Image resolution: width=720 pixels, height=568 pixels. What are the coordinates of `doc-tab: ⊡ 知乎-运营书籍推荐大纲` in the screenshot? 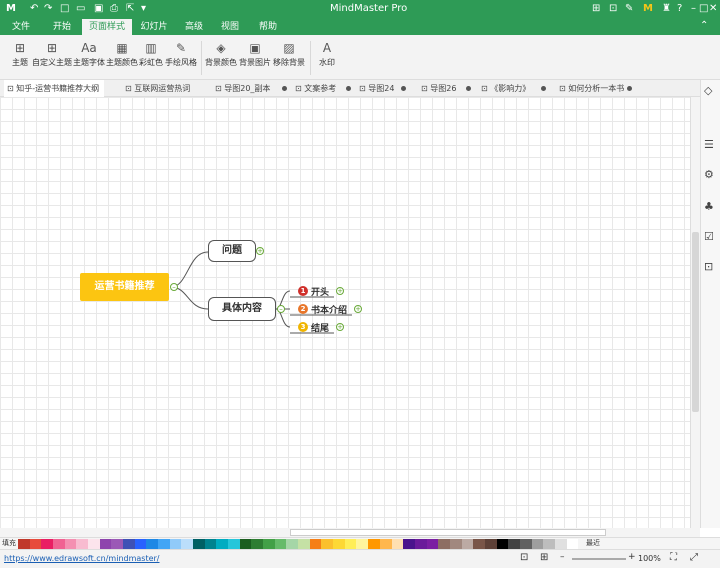 It's located at (54, 88).